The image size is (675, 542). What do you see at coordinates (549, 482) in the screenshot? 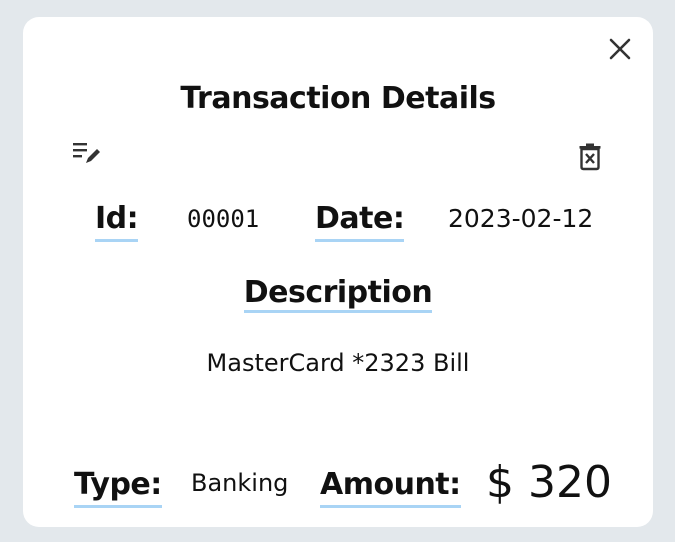
I see `amount-value: $ 320` at bounding box center [549, 482].